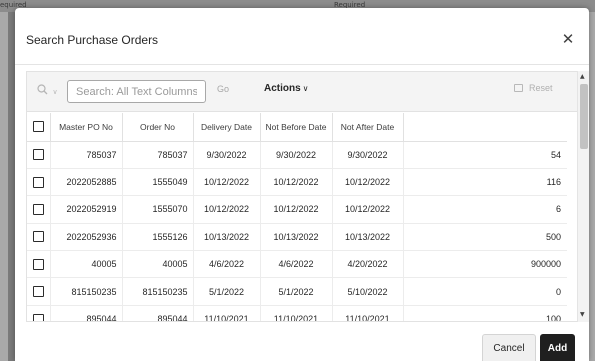  Describe the element at coordinates (86, 155) in the screenshot. I see `cell-master-po-no: 785037` at that location.